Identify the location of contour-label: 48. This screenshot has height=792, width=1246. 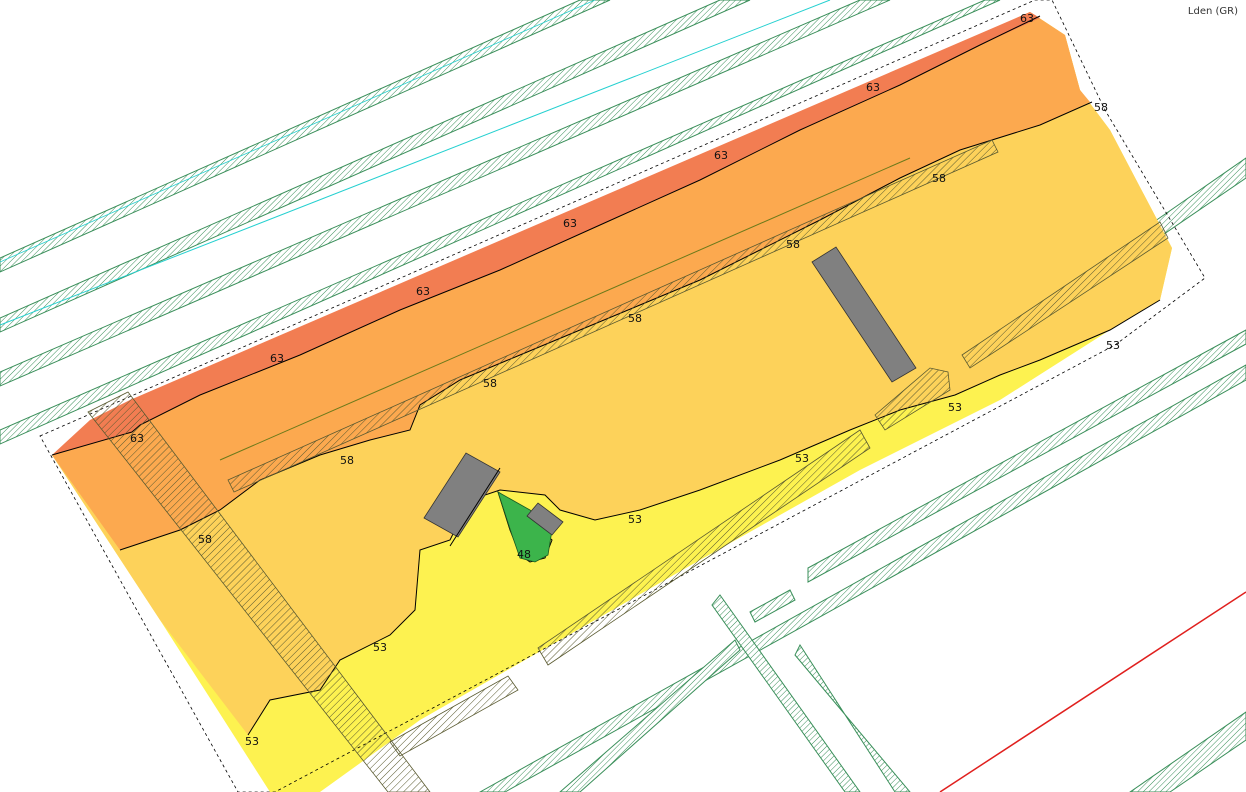
(524, 554).